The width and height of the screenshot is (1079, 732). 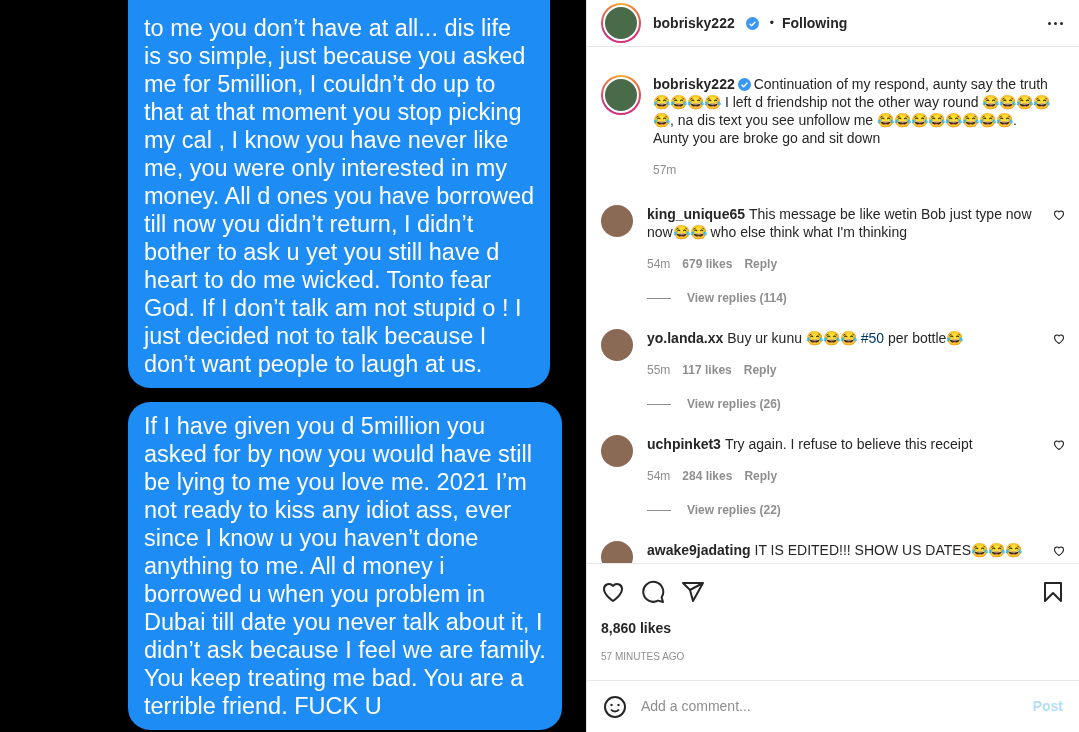 I want to click on likes-count-link: 679 likes, so click(x=707, y=264).